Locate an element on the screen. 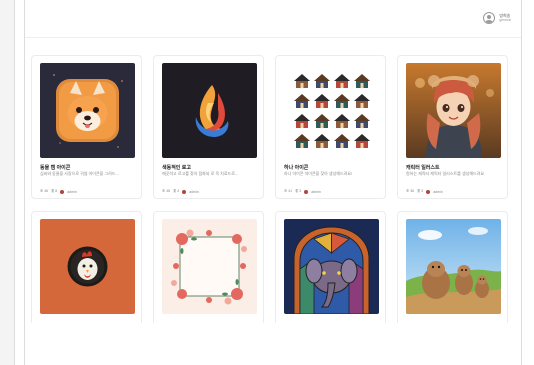 This screenshot has width=534, height=365. header-bar: 방희송 general is located at coordinates (273, 19).